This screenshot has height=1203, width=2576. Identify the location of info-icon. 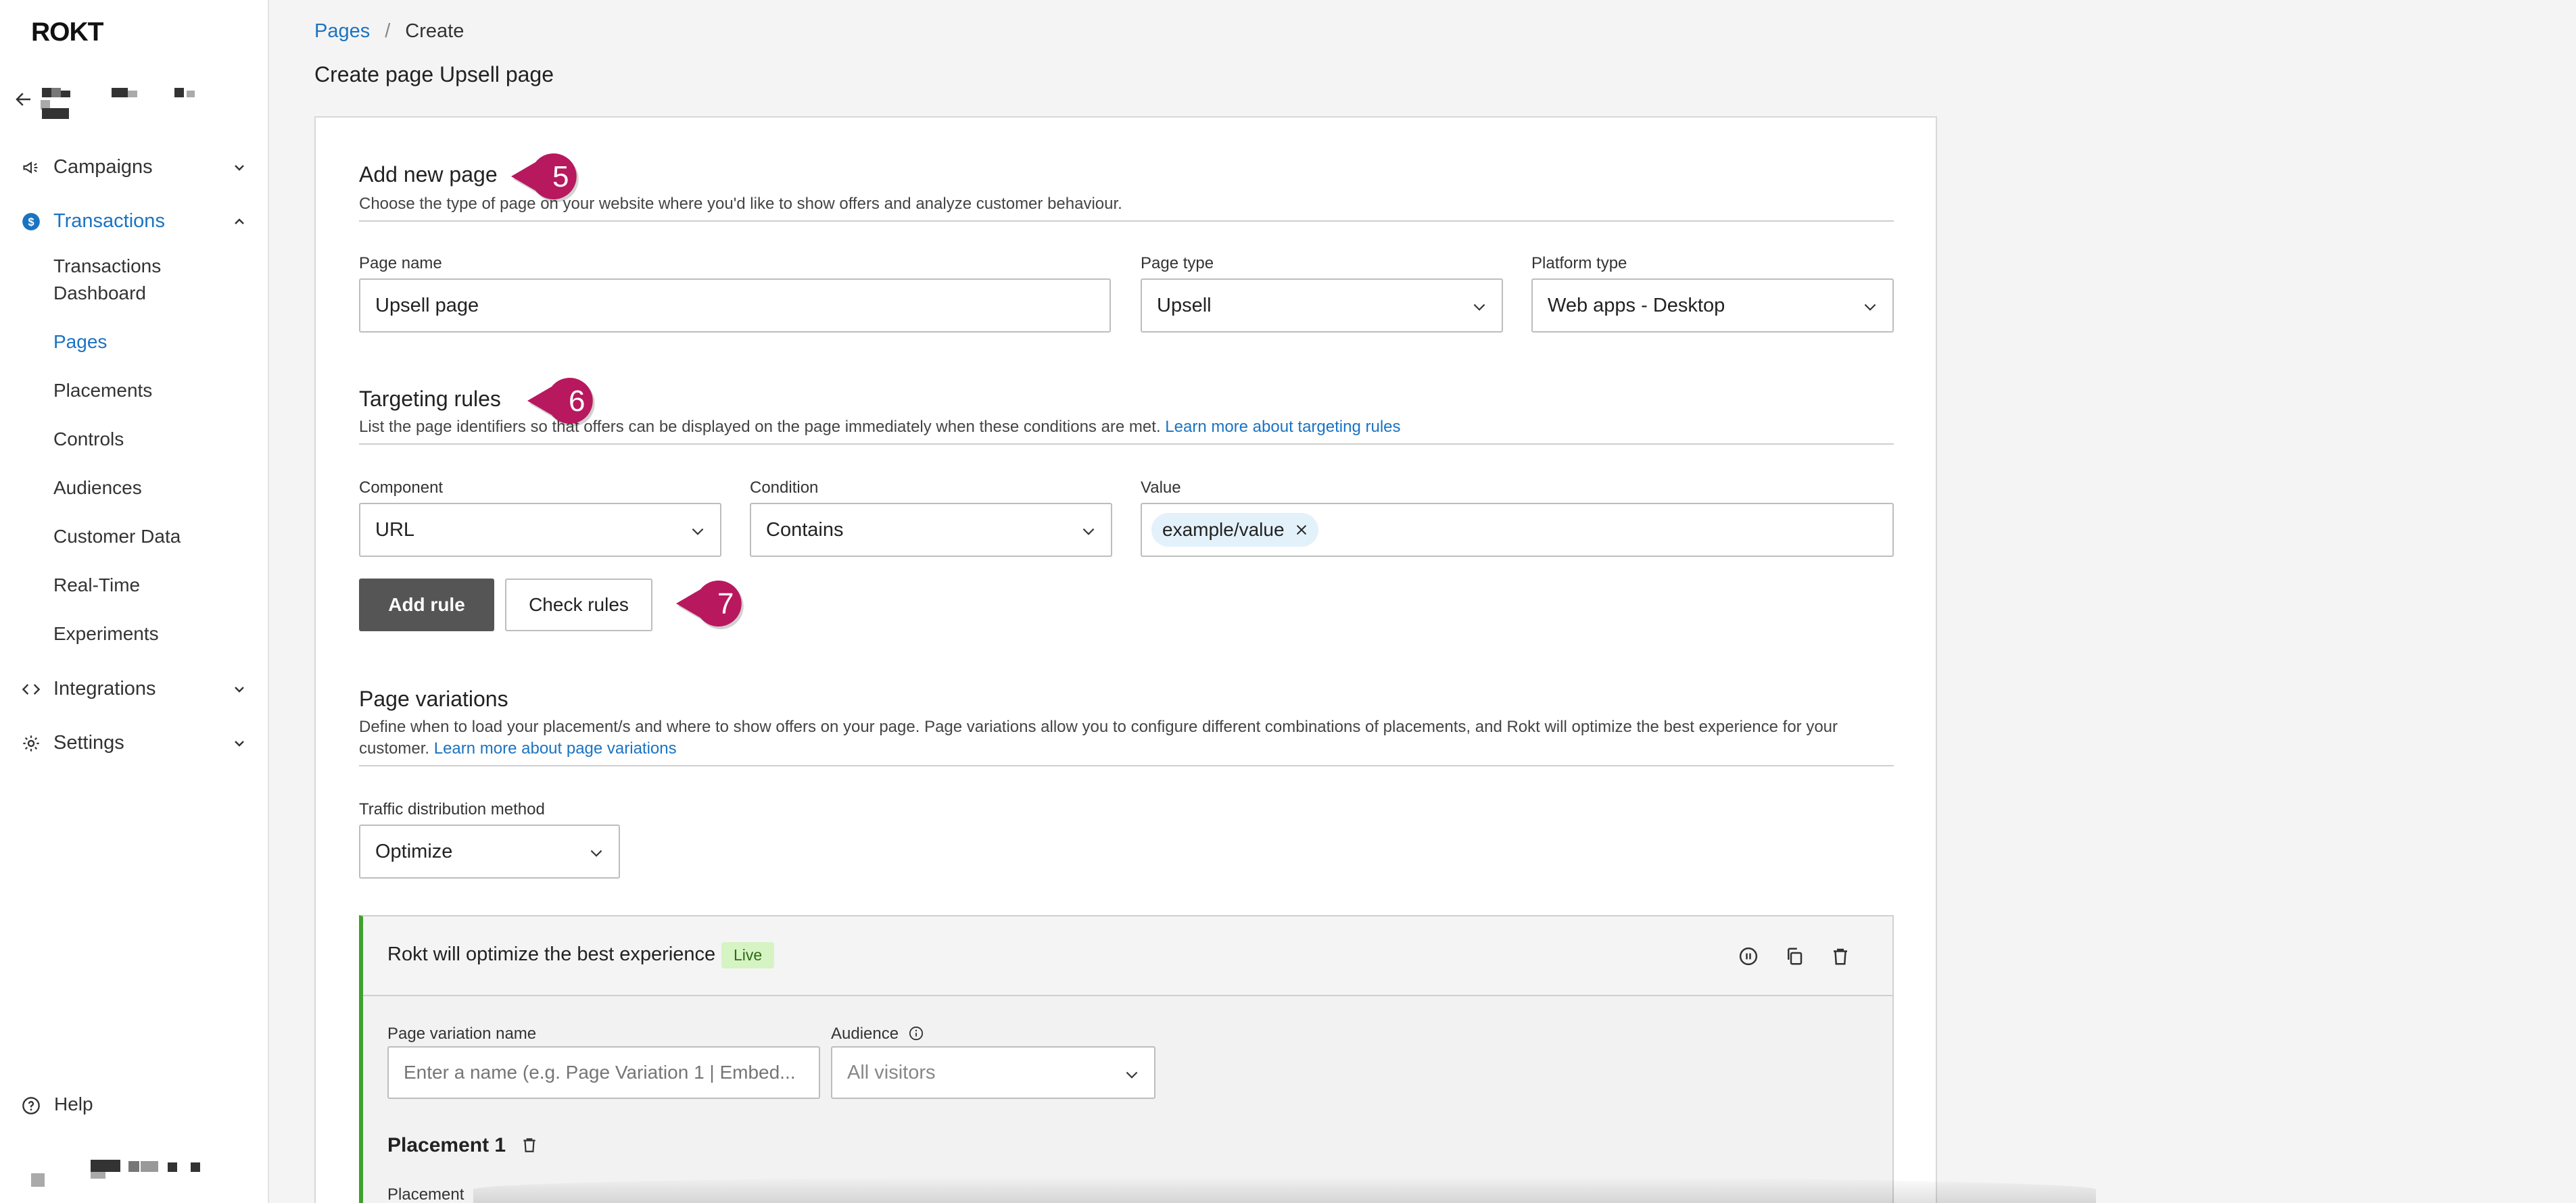
(916, 1033).